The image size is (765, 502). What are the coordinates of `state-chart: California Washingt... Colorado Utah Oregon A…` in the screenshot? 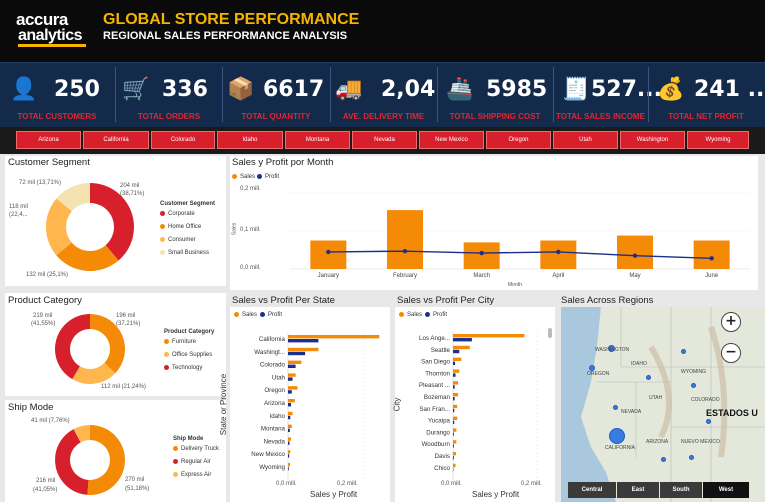 It's located at (310, 404).